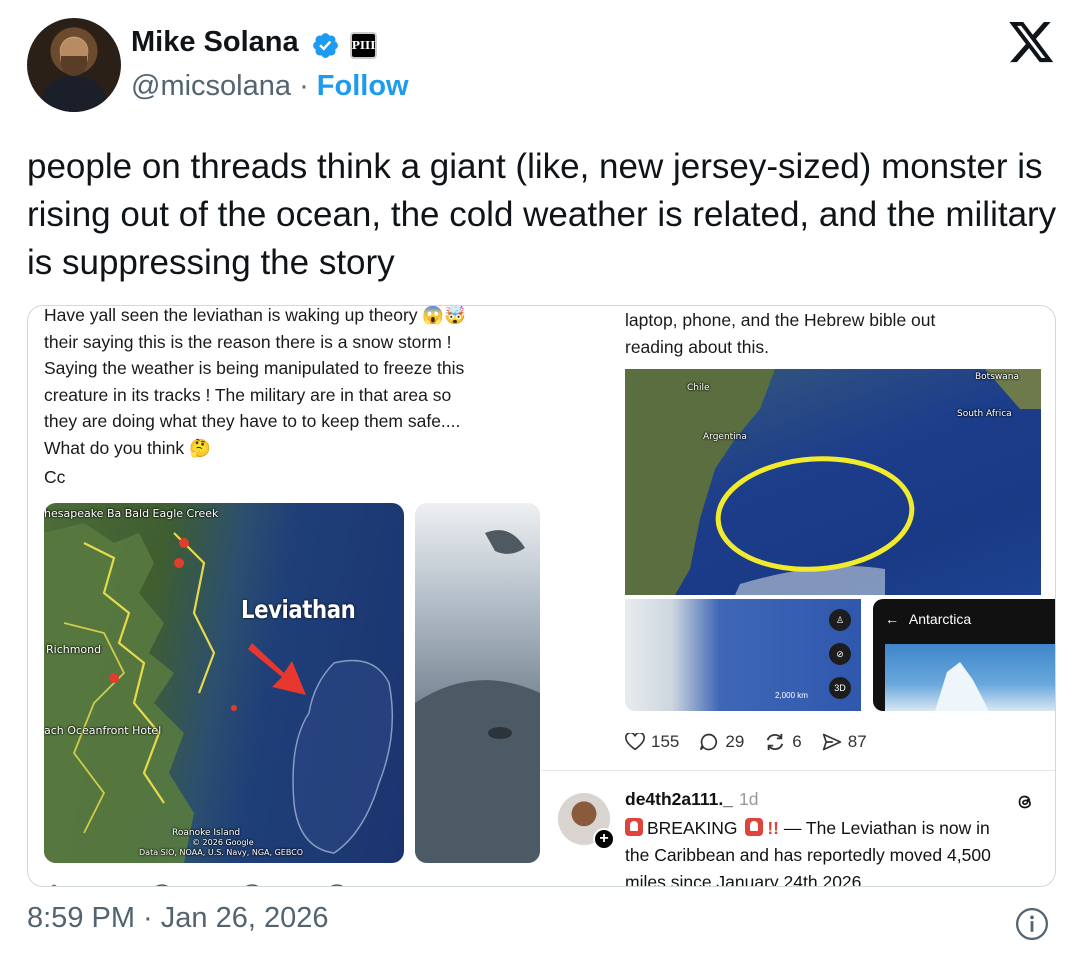  What do you see at coordinates (791, 695) in the screenshot?
I see `map-scale-label: 2,000 km` at bounding box center [791, 695].